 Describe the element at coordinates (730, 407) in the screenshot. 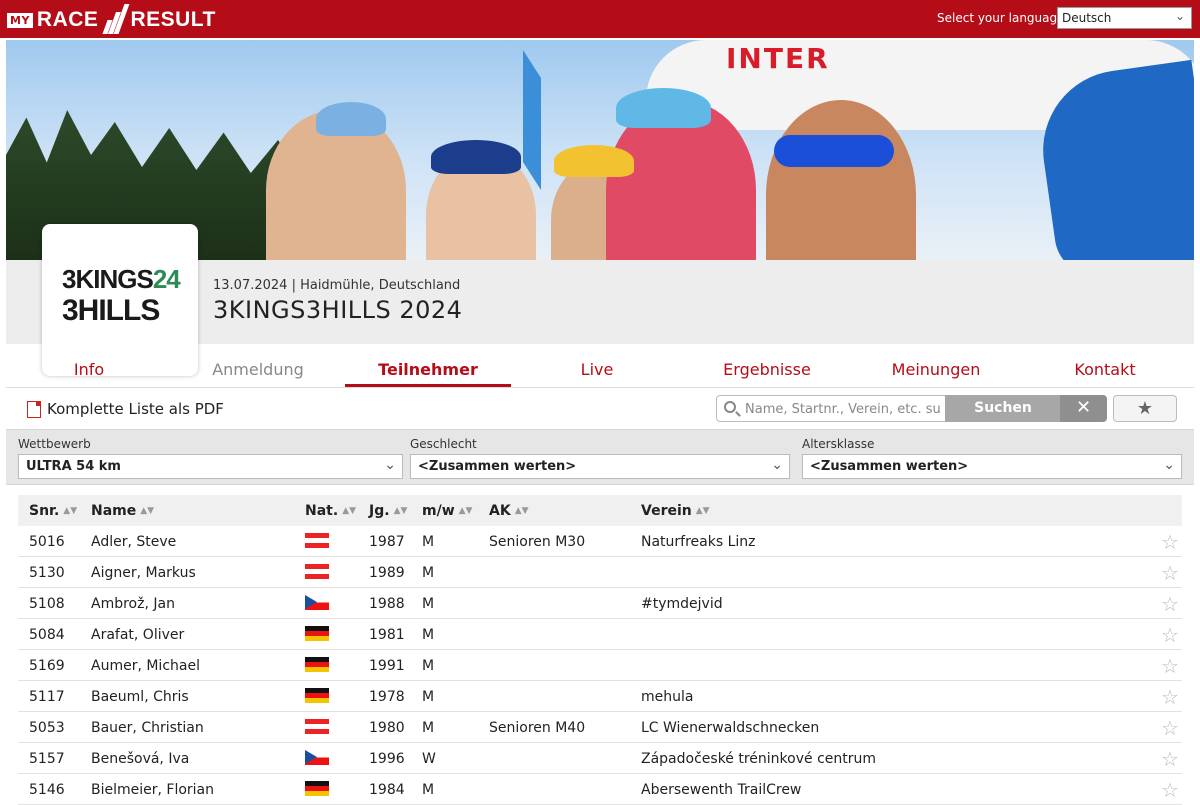

I see `search-icon` at that location.